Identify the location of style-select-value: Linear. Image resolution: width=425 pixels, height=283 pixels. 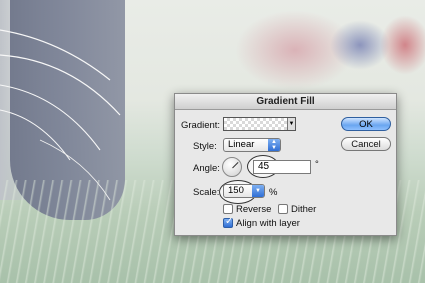
(241, 144).